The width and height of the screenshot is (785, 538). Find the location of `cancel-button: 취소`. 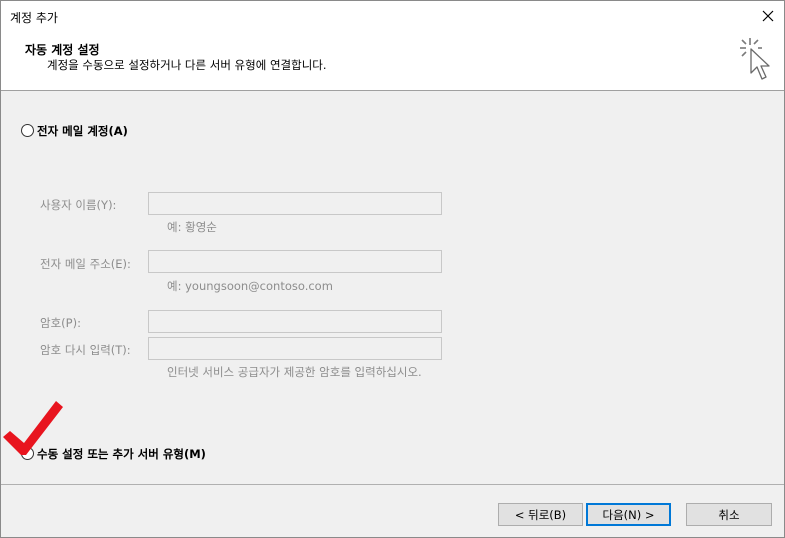

cancel-button: 취소 is located at coordinates (729, 514).